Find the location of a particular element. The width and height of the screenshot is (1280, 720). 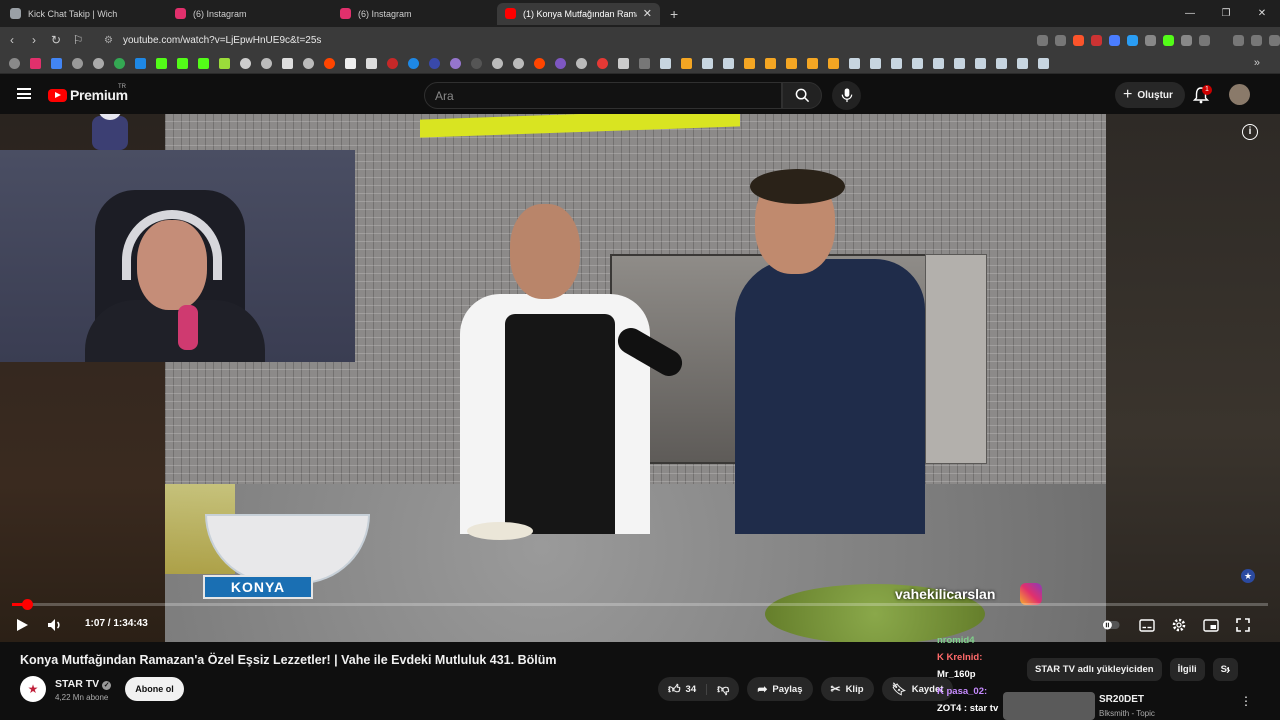

fullscreen-button is located at coordinates (1243, 625).